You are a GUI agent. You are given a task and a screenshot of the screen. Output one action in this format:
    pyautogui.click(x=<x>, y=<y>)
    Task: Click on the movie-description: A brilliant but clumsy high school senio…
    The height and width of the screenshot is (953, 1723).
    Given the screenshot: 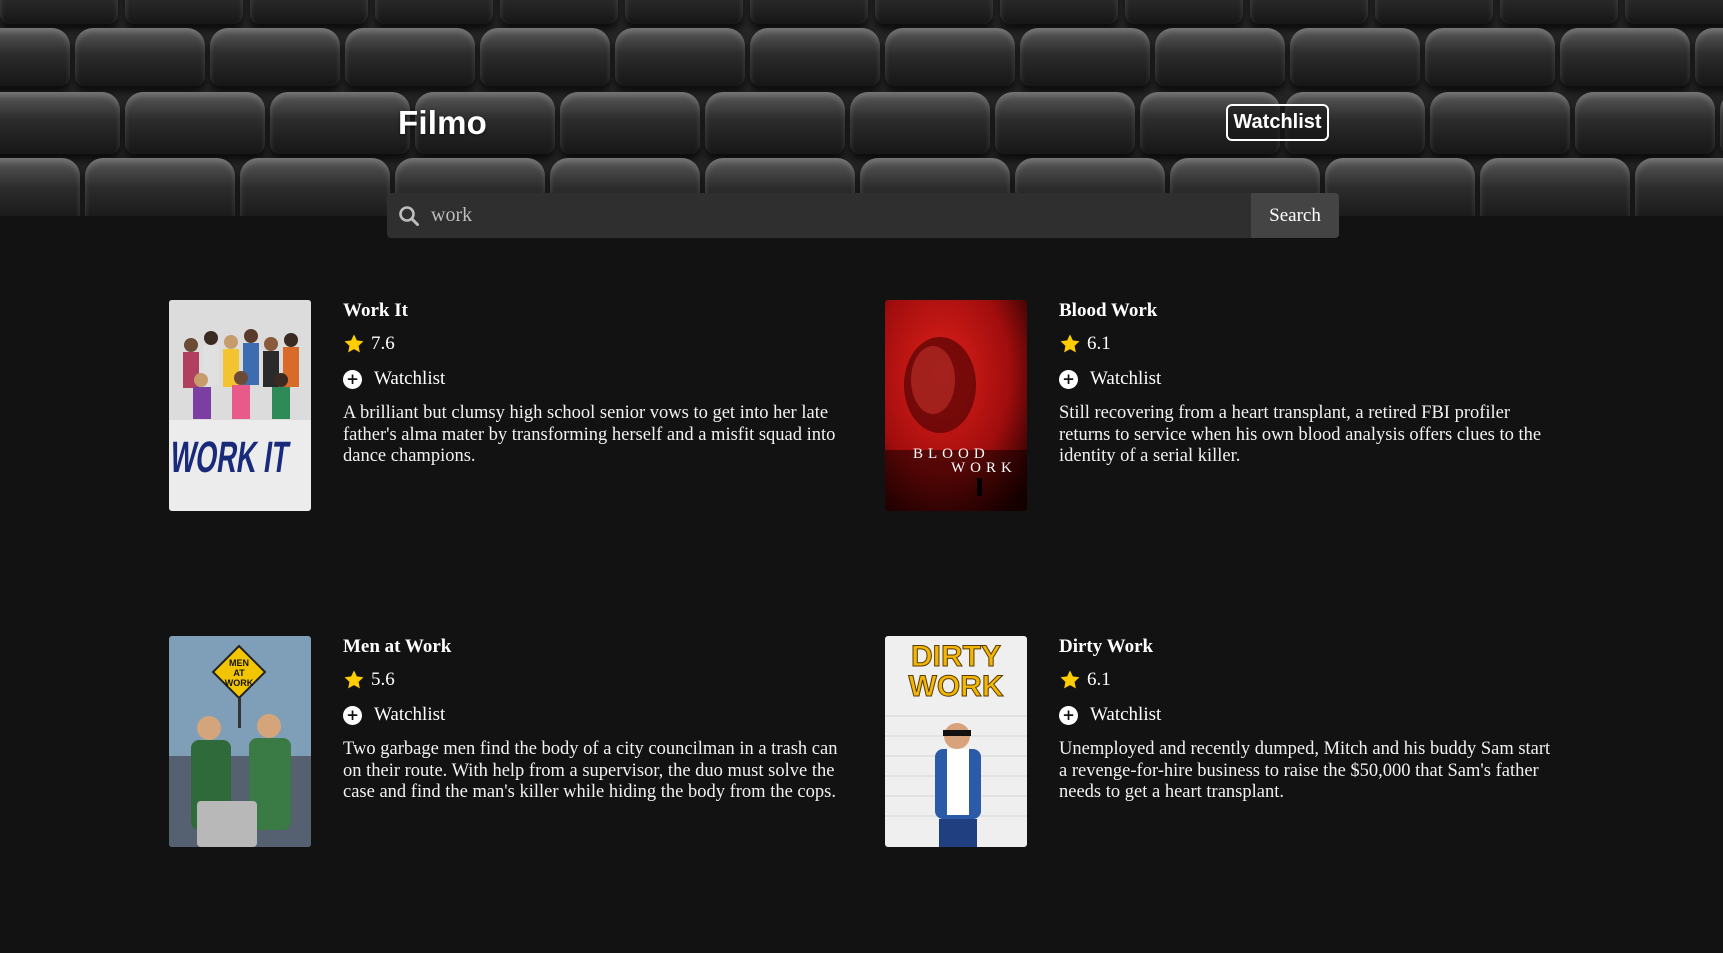 What is the action you would take?
    pyautogui.click(x=589, y=434)
    